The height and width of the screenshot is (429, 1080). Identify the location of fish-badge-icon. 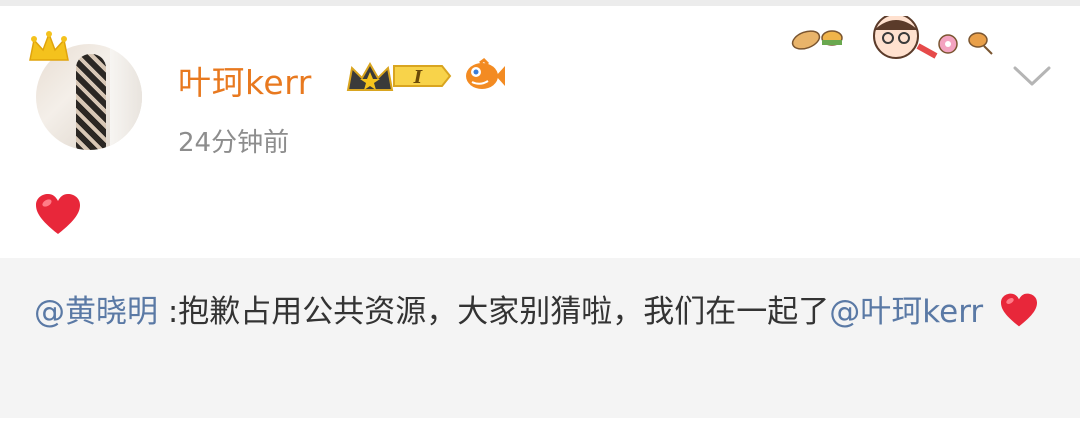
(484, 76).